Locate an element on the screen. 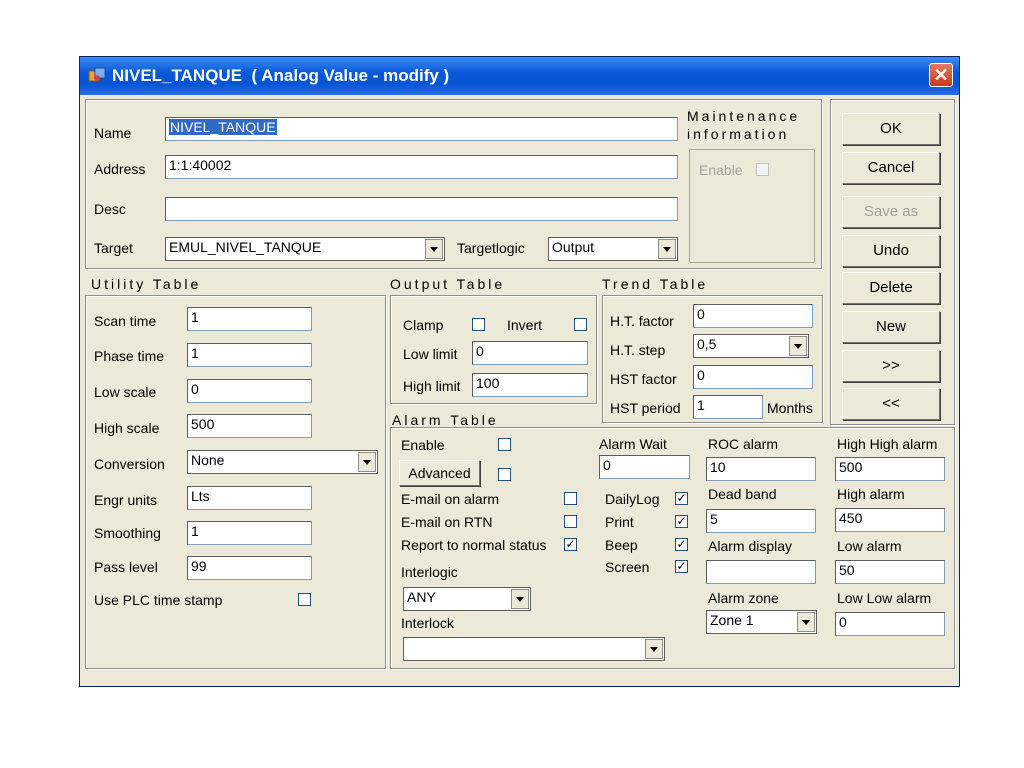 Image resolution: width=1024 pixels, height=768 pixels. cancel-button: Cancel is located at coordinates (891, 168).